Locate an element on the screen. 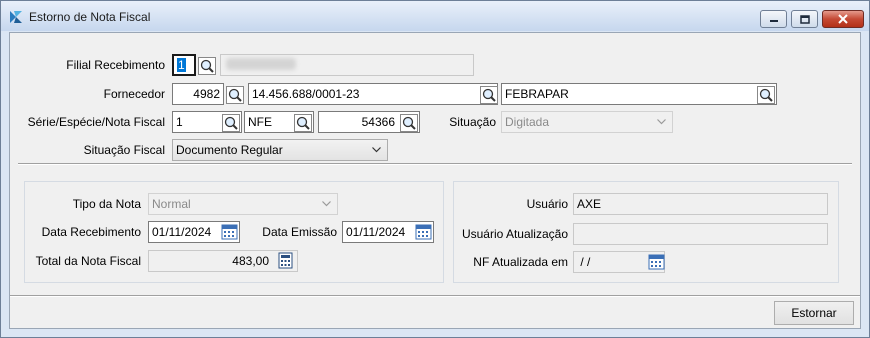 This screenshot has height=338, width=870. tipo-nota-value: Normal is located at coordinates (171, 204).